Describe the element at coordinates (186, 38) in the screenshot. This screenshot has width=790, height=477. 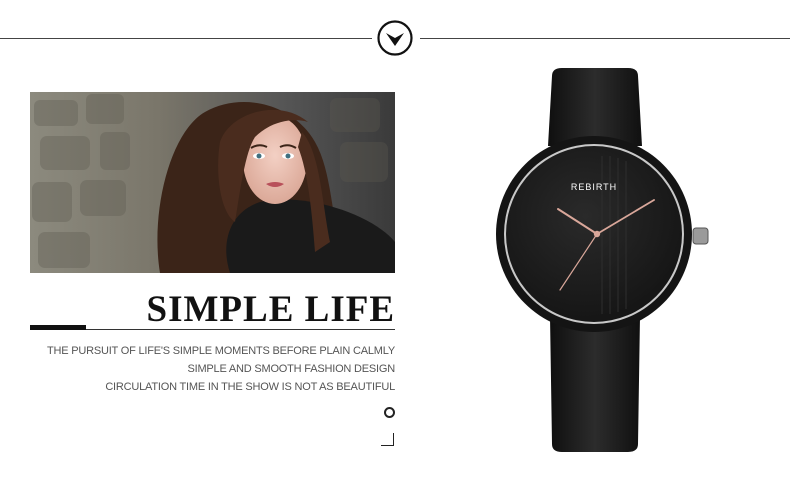
I see `header-divider-left` at that location.